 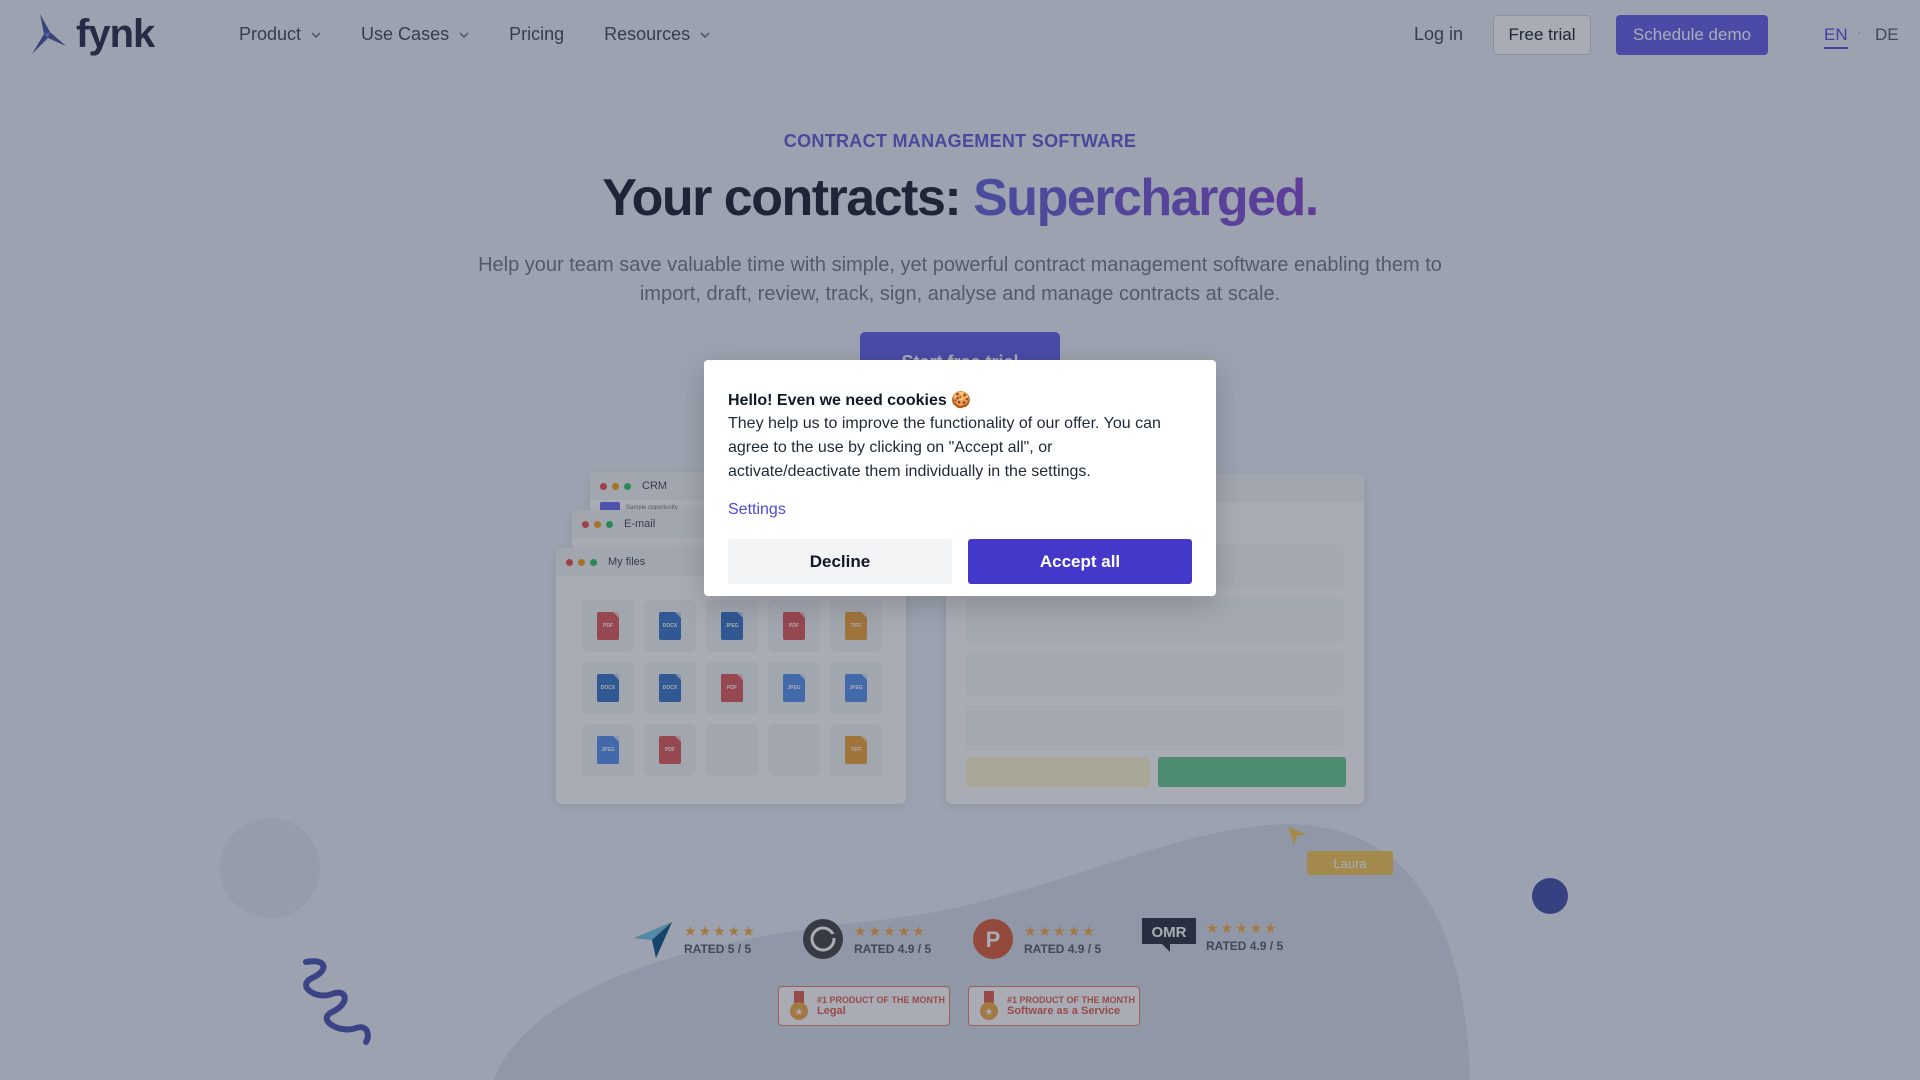 I want to click on cookie-title: Hello! Even we need cookies 🍪, so click(x=850, y=400).